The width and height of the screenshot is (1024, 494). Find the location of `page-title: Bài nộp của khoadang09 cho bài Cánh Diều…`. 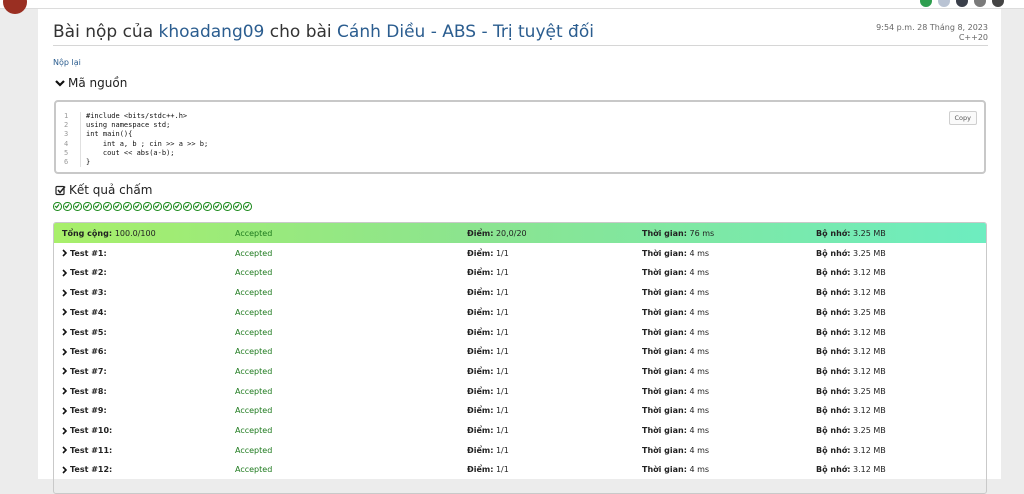

page-title: Bài nộp của khoadang09 cho bài Cánh Diều… is located at coordinates (323, 32).